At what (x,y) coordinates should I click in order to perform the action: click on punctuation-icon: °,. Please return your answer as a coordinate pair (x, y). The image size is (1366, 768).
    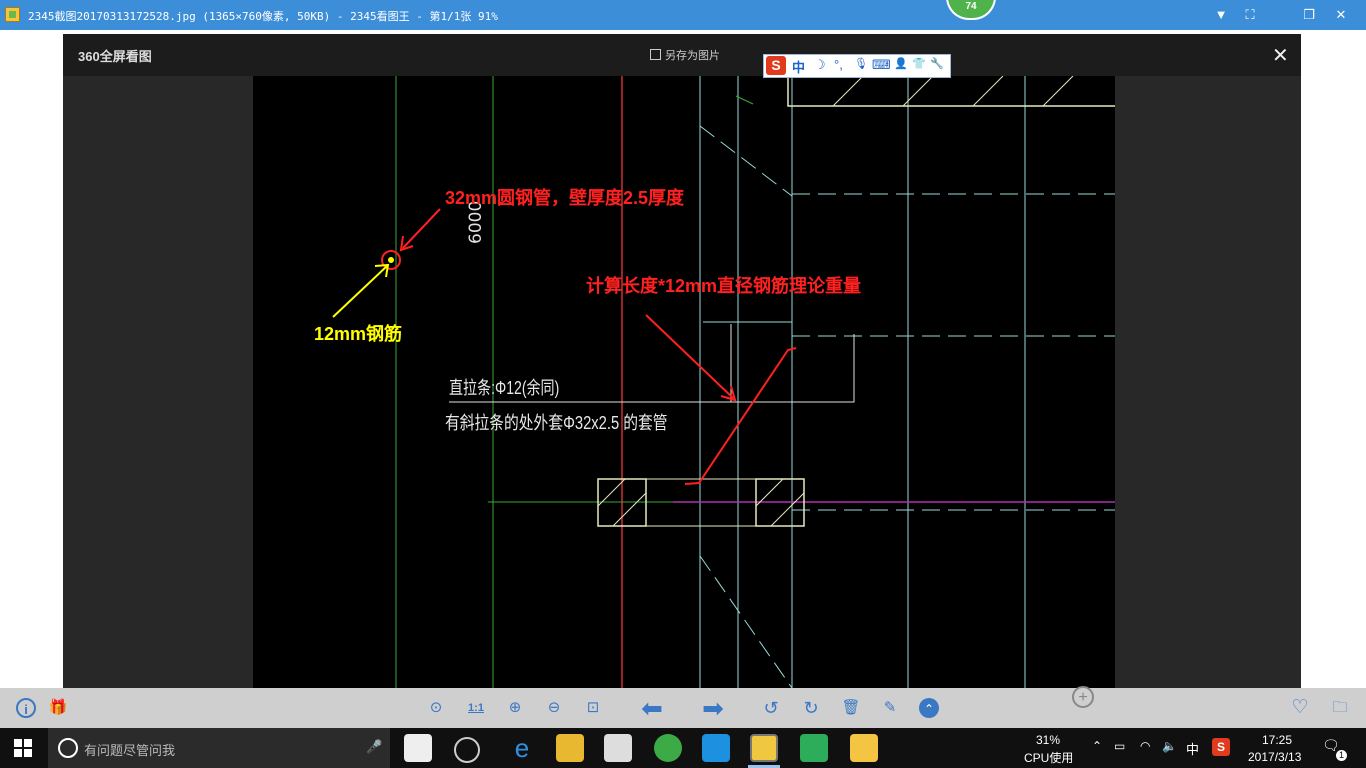
    Looking at the image, I should click on (838, 64).